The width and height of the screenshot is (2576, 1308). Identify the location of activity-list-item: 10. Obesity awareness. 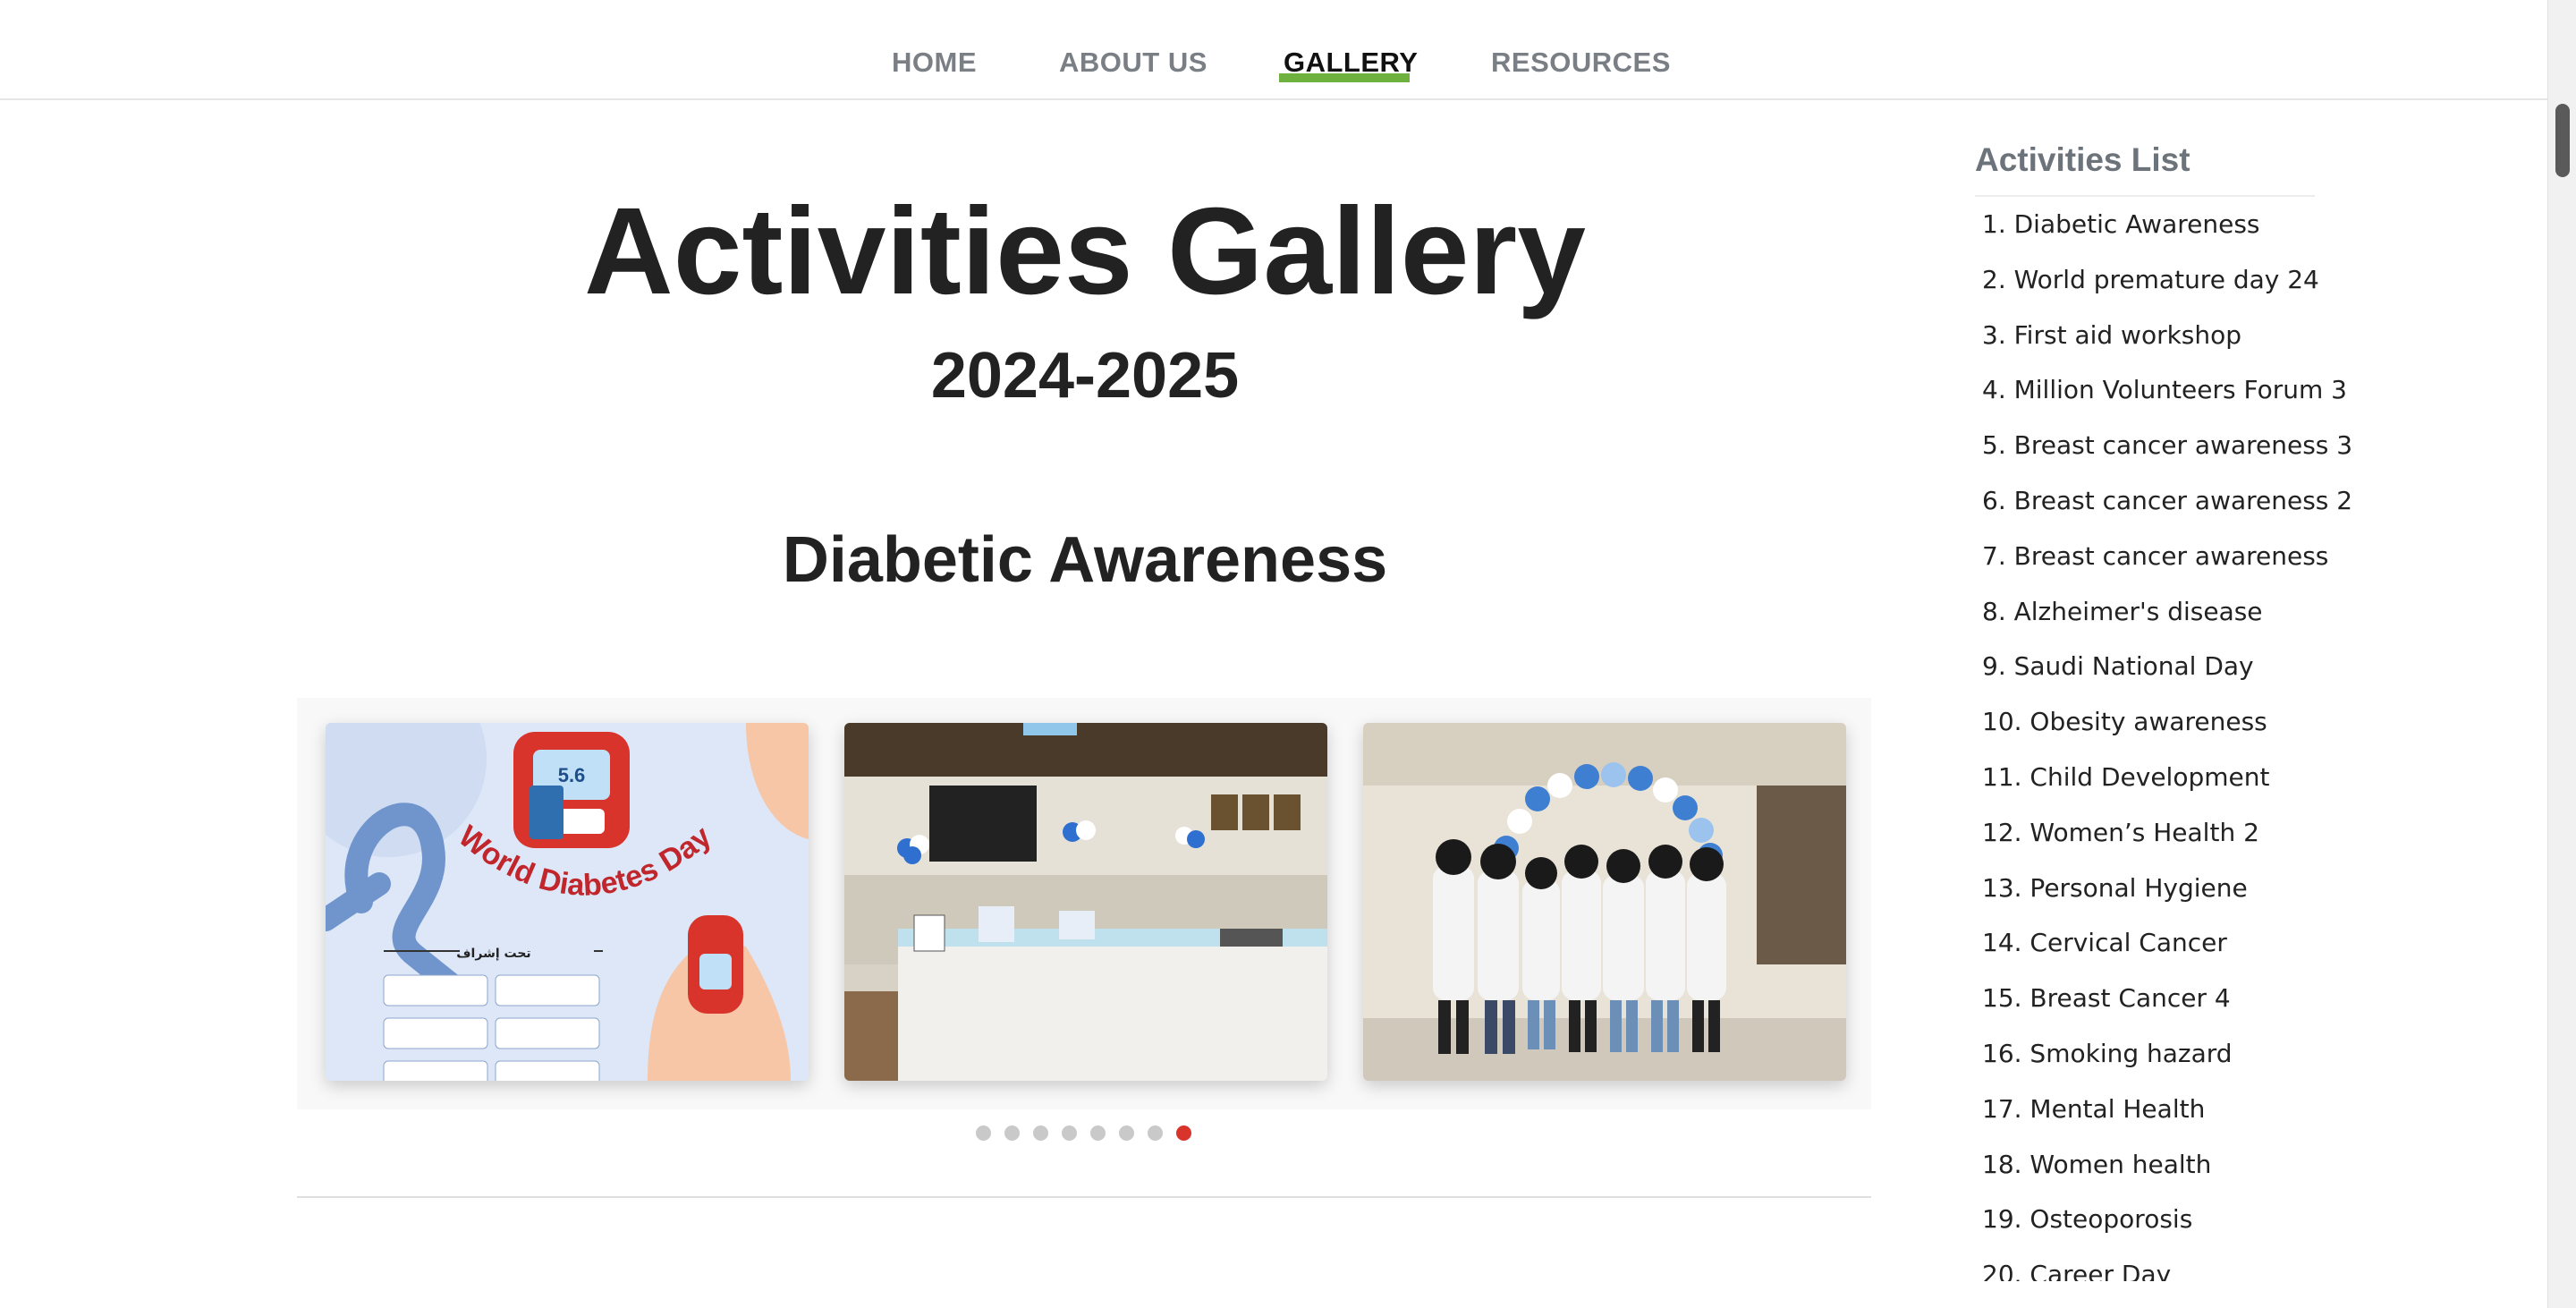
(2170, 722).